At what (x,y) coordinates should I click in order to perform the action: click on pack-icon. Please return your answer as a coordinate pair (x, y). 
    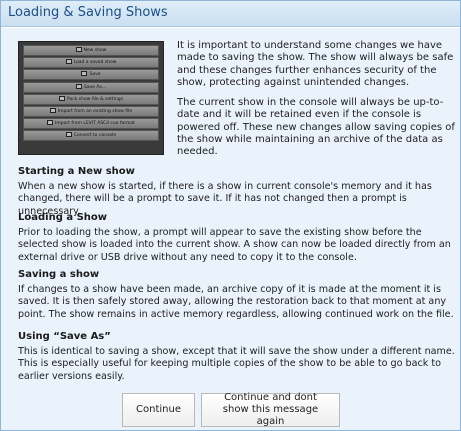
    Looking at the image, I should click on (61, 98).